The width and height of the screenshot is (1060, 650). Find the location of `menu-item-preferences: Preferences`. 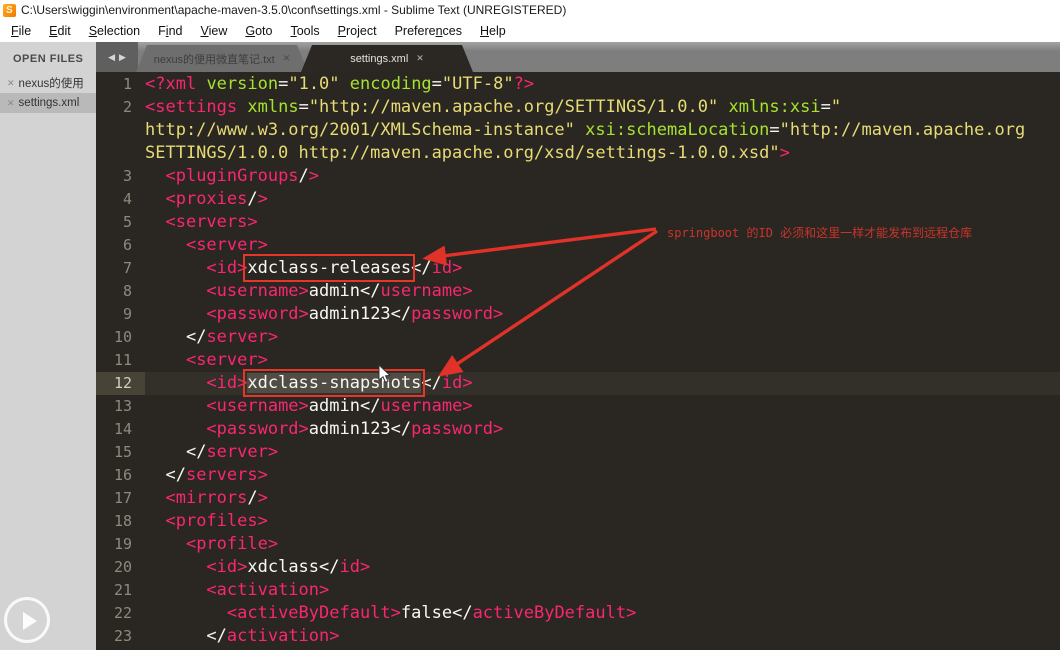

menu-item-preferences: Preferences is located at coordinates (428, 31).